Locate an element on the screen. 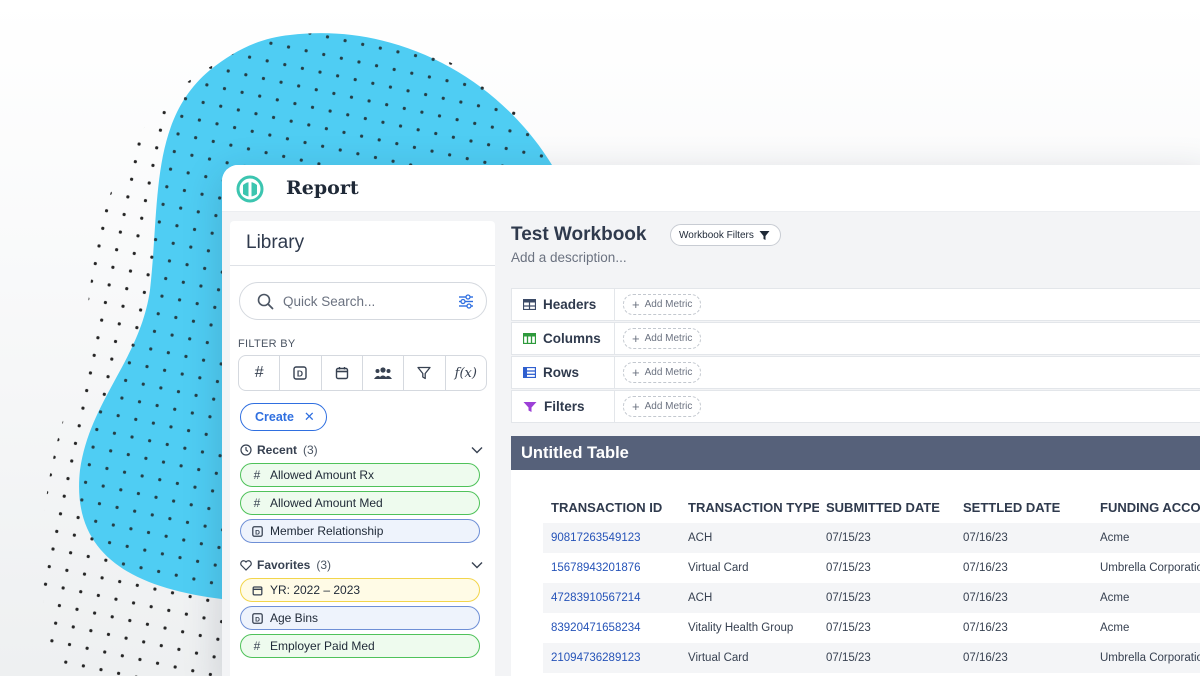  filter-dimension-button: D is located at coordinates (301, 373).